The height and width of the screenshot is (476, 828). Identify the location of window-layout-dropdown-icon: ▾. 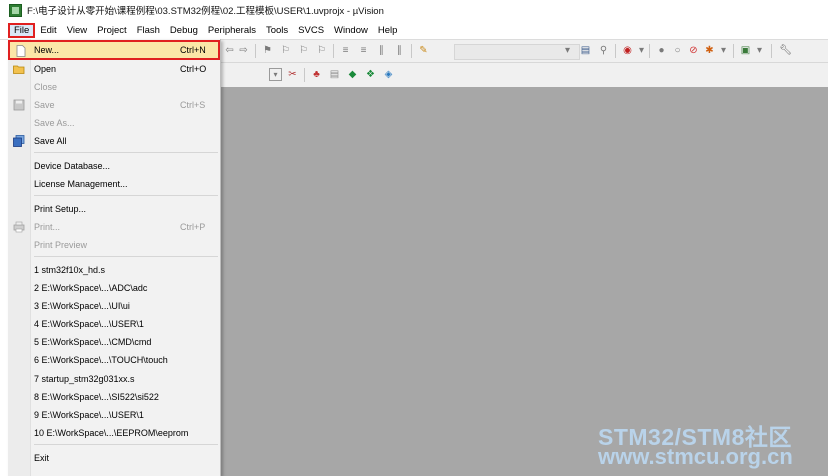
(759, 50).